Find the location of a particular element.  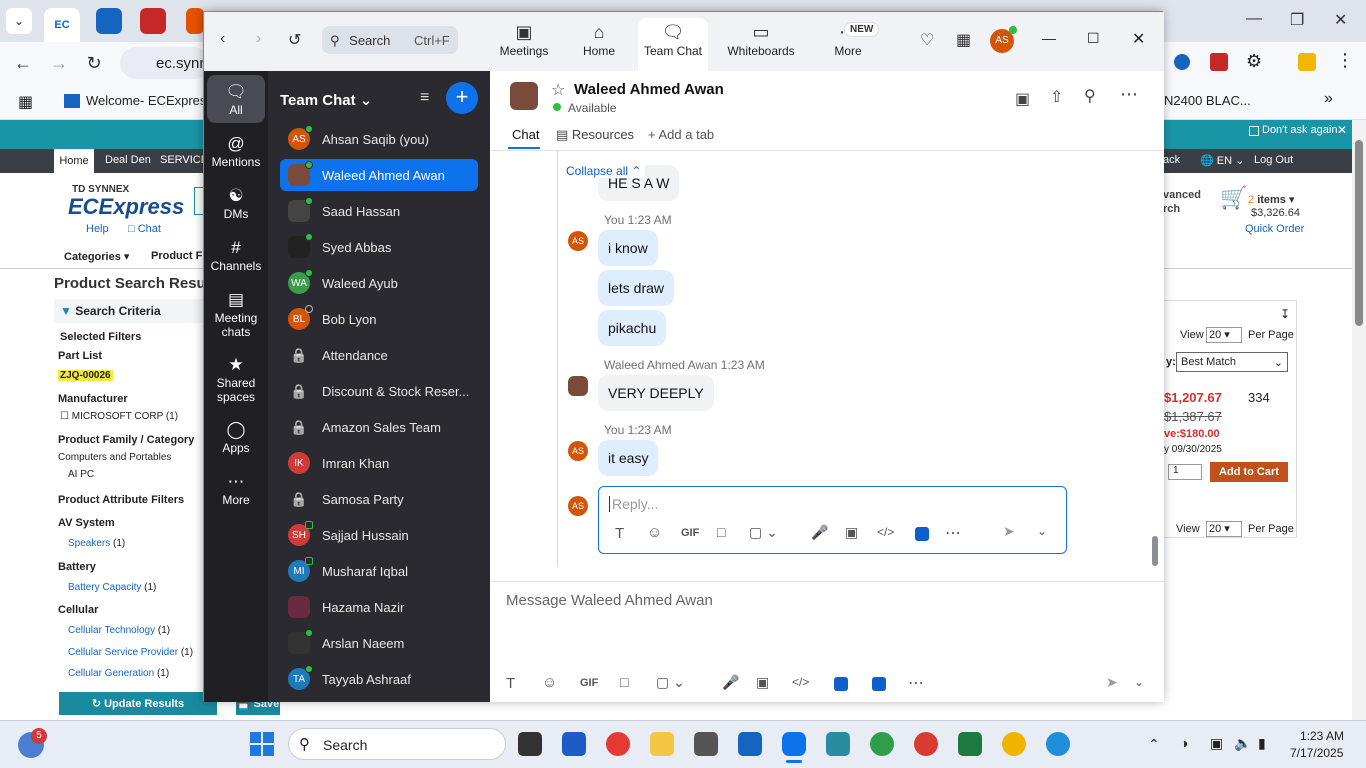

minimize-icon: — is located at coordinates (1049, 38).